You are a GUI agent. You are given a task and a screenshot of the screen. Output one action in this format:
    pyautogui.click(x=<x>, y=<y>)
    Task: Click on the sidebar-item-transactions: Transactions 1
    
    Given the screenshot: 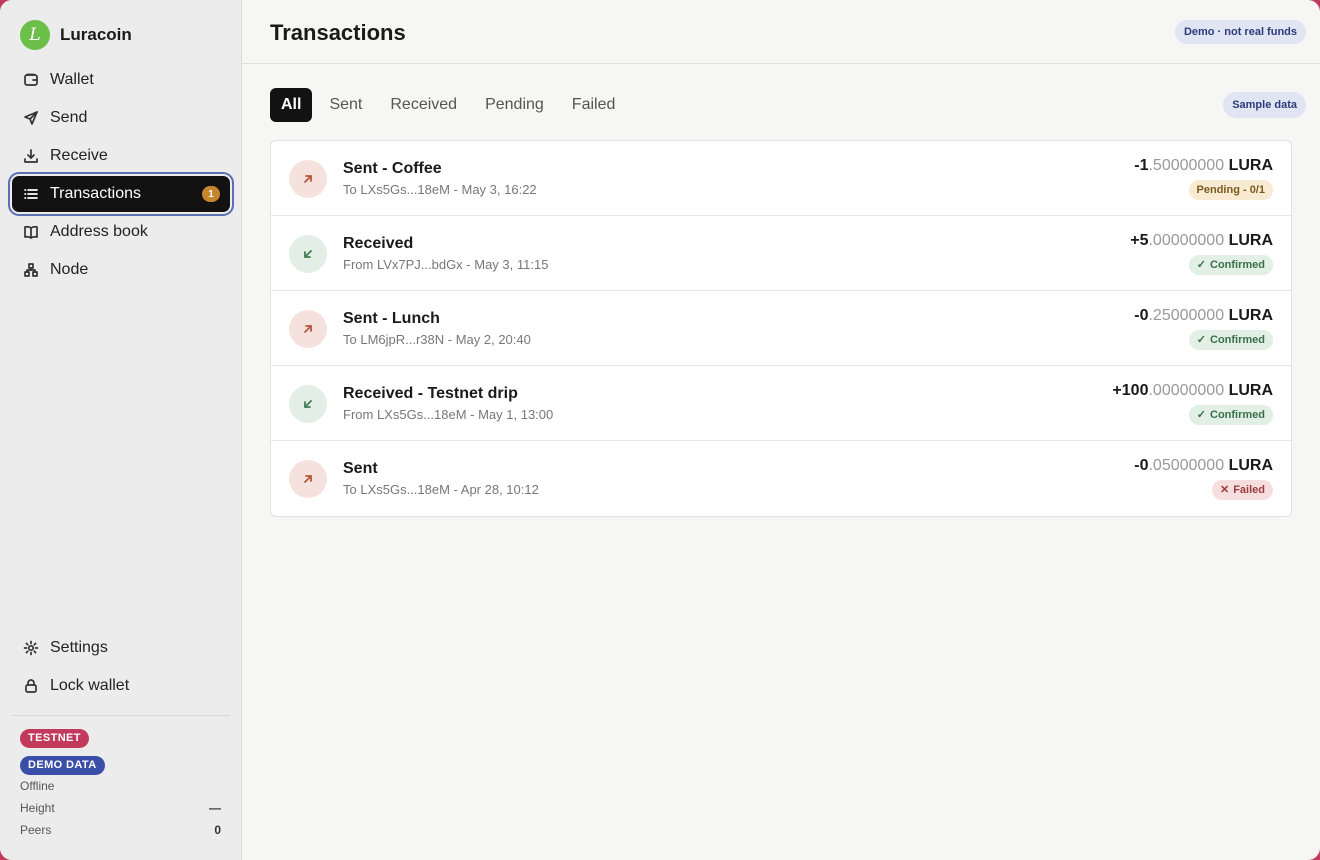 What is the action you would take?
    pyautogui.click(x=121, y=194)
    